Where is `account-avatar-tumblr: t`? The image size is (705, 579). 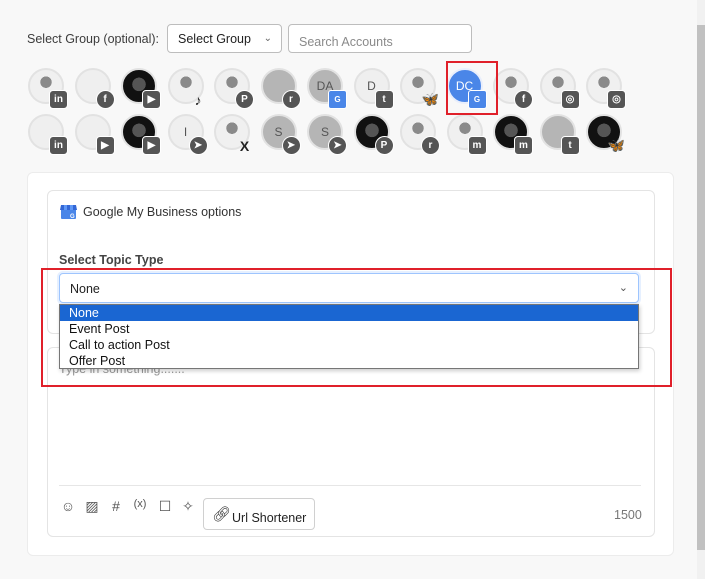
account-avatar-tumblr: t is located at coordinates (559, 134).